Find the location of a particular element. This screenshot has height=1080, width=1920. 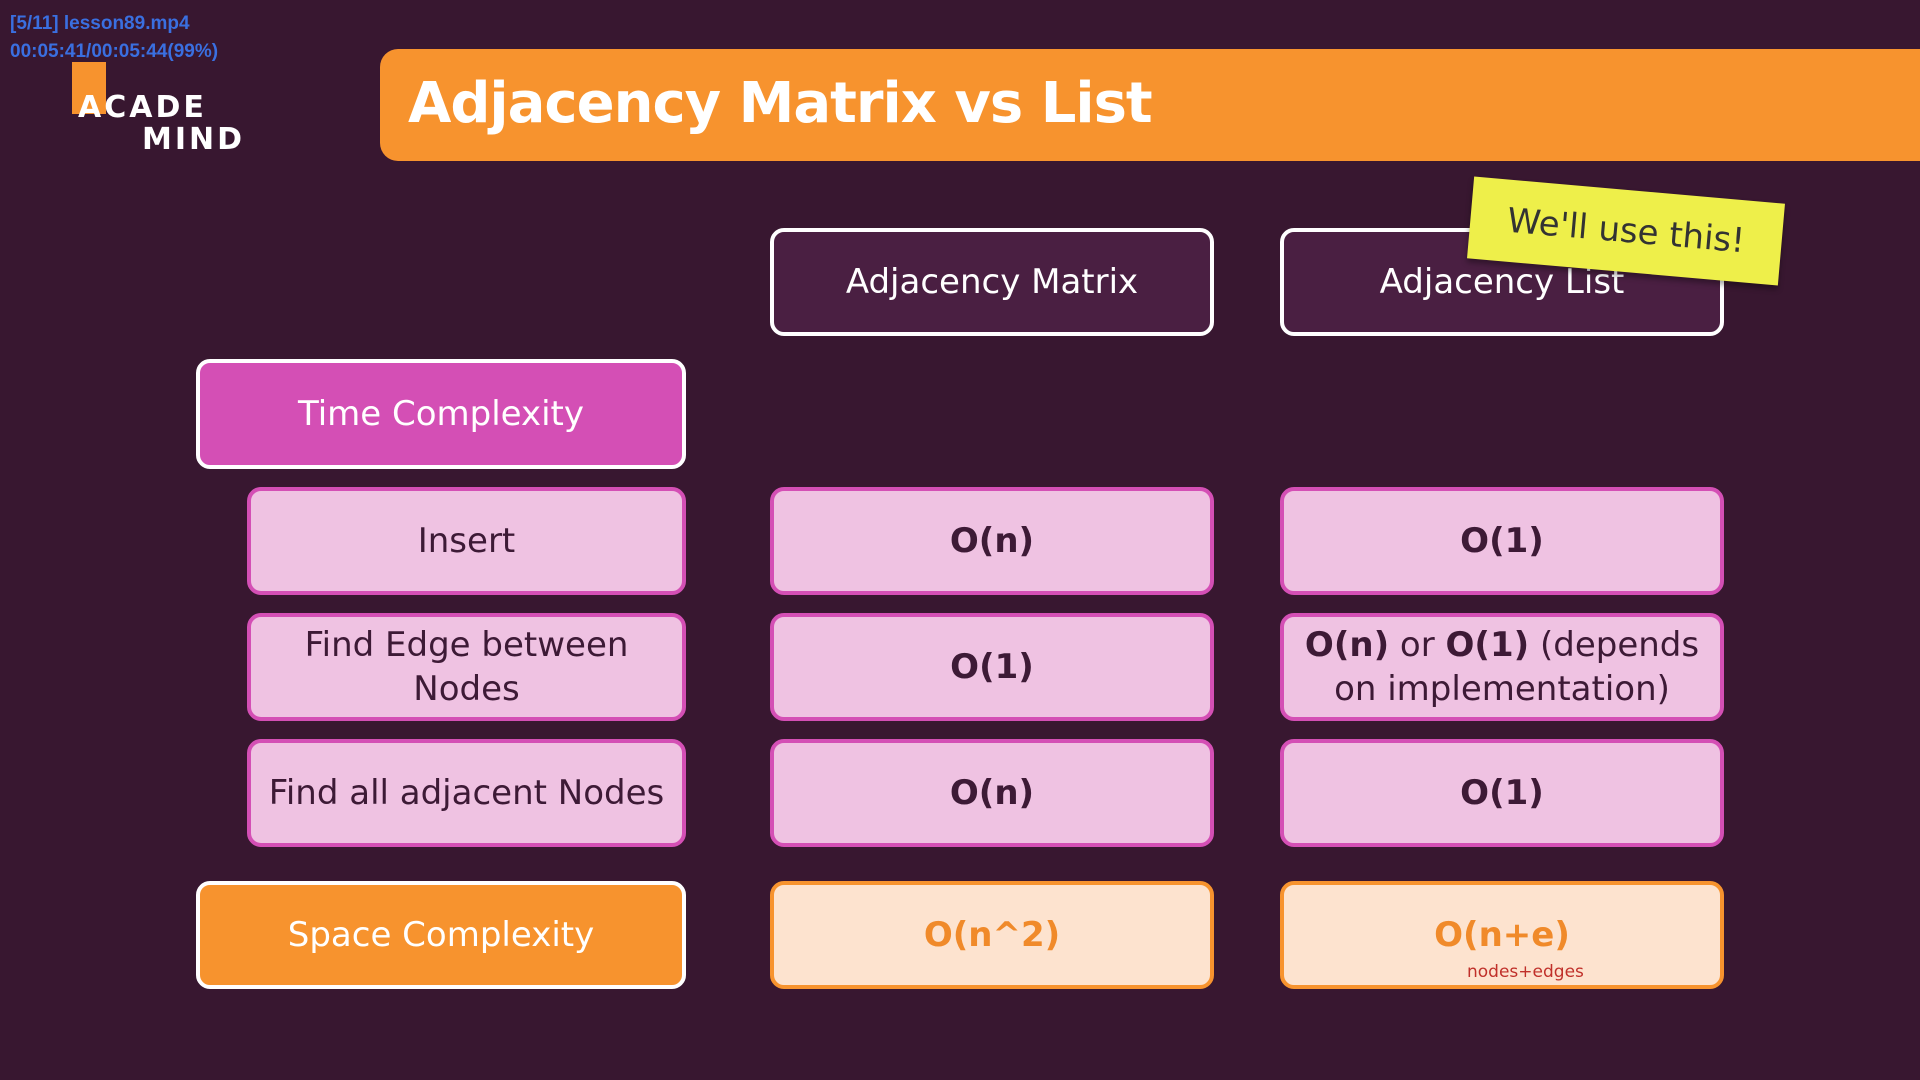

section-space-complexity: Space Complexity is located at coordinates (441, 935).